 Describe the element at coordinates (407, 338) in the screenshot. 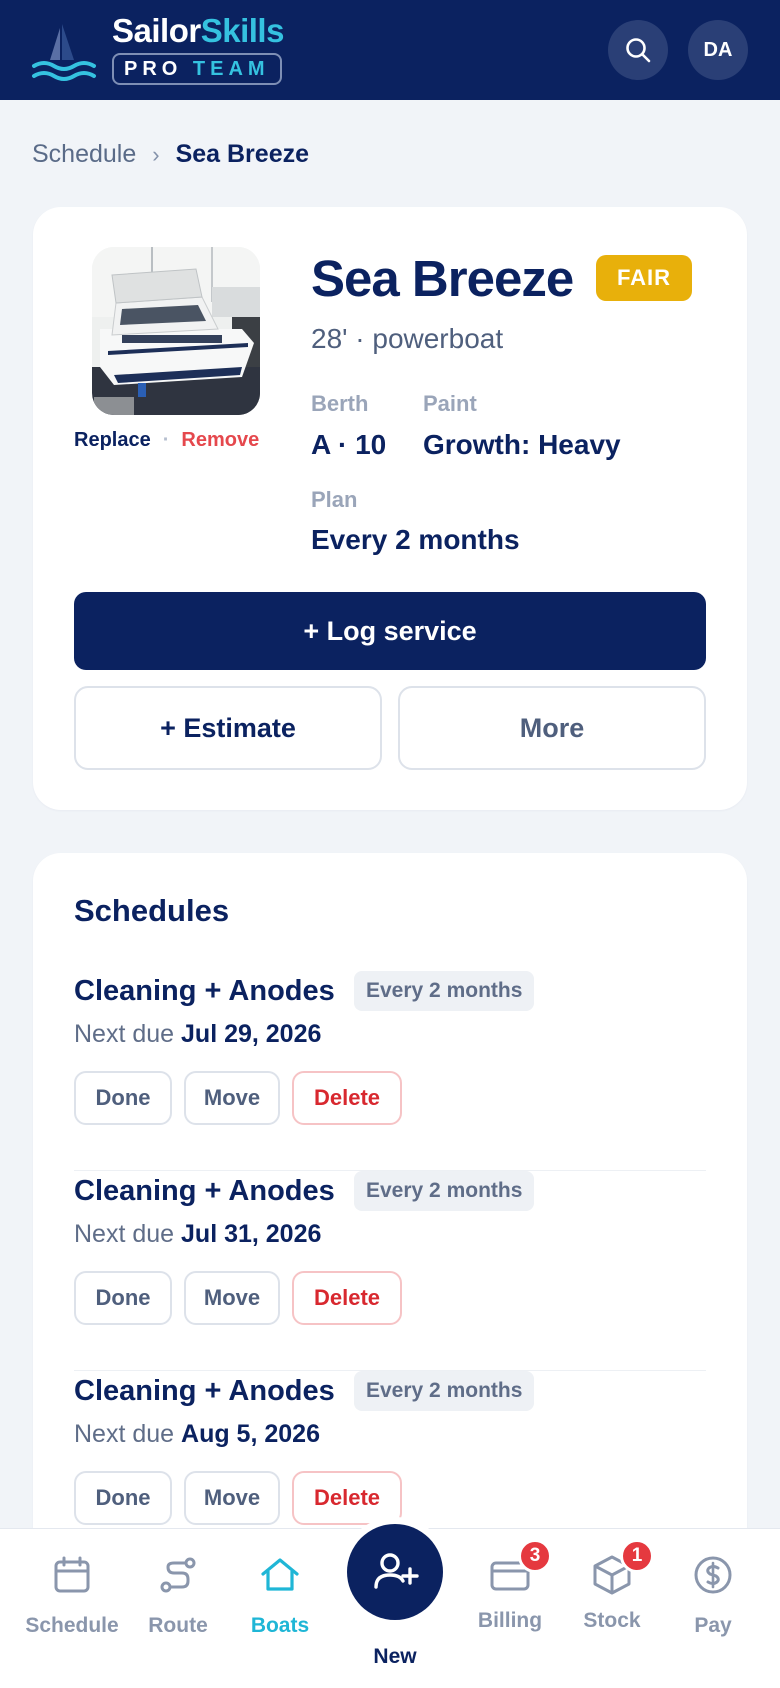

I see `boat-spec: 28' · powerboat` at that location.